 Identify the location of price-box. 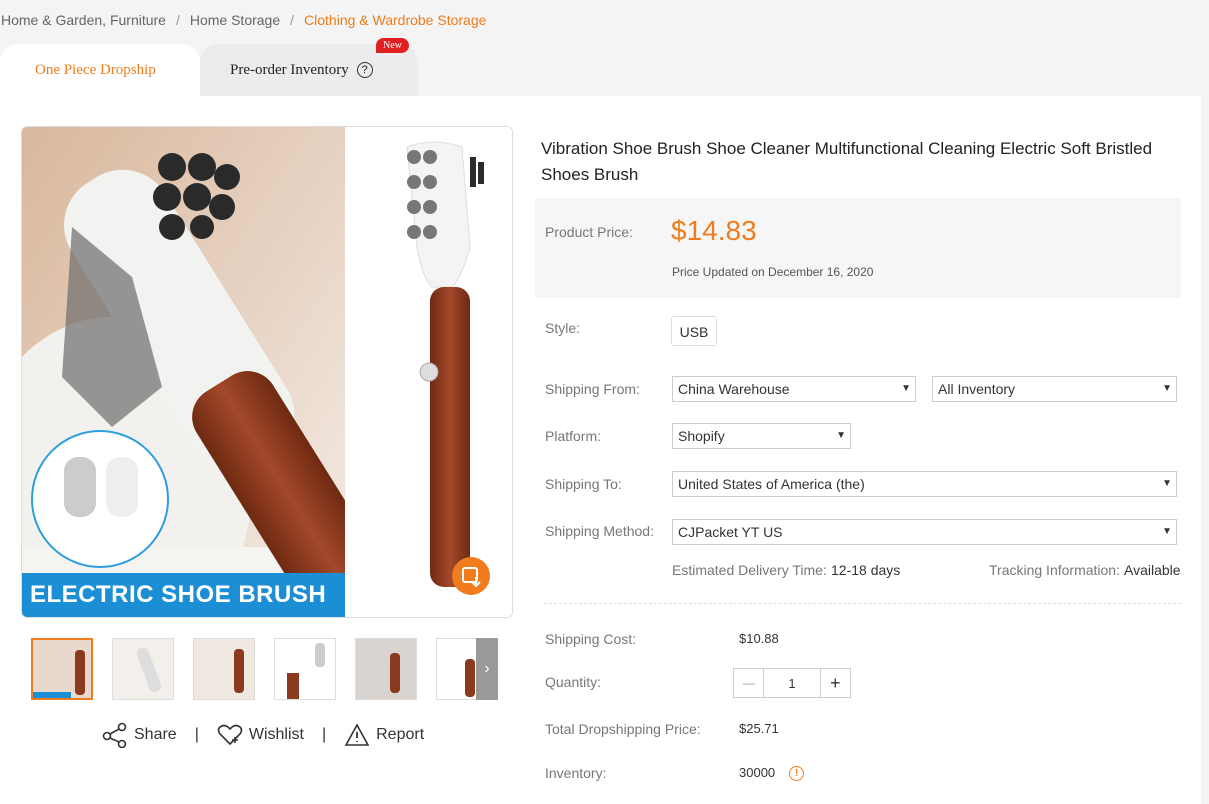
(858, 248).